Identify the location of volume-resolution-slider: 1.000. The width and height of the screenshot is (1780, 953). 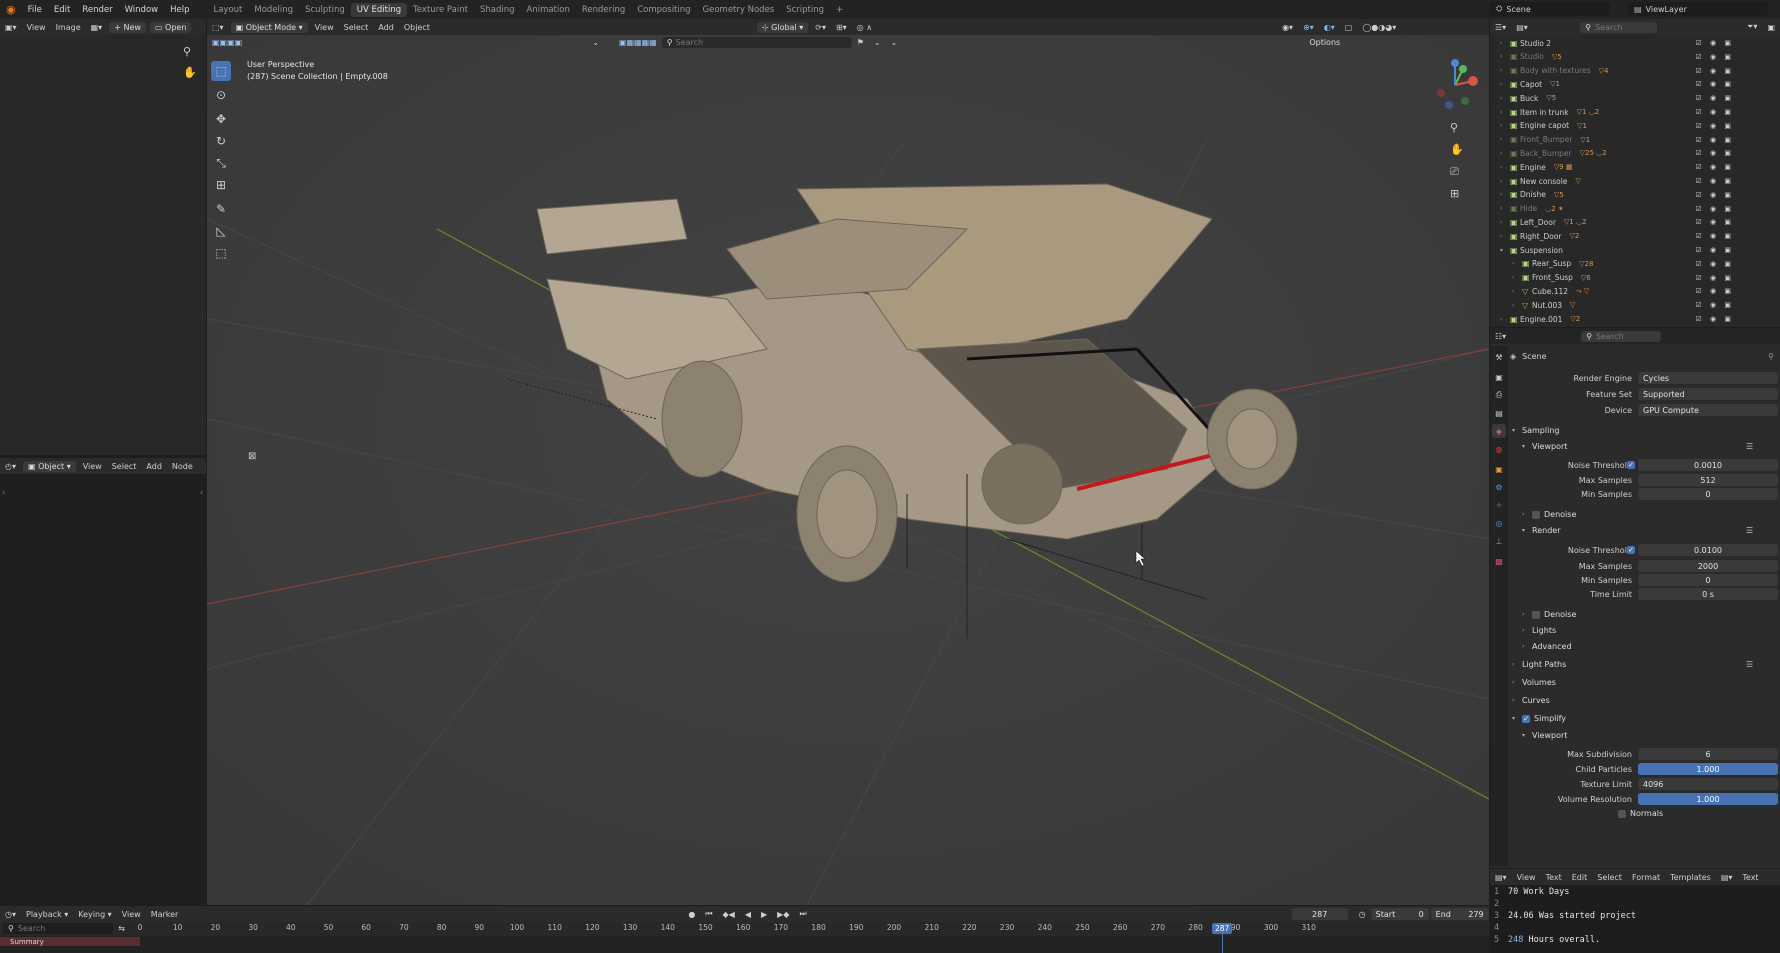
(1708, 799).